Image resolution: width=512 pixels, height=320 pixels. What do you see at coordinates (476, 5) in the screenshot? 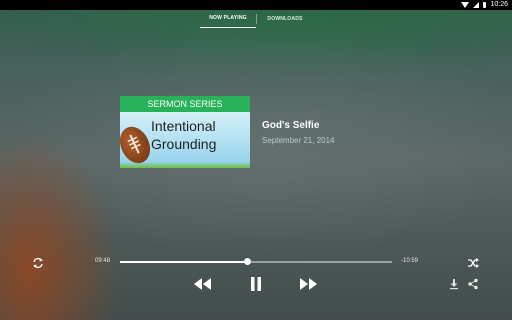
I see `signal-icon` at bounding box center [476, 5].